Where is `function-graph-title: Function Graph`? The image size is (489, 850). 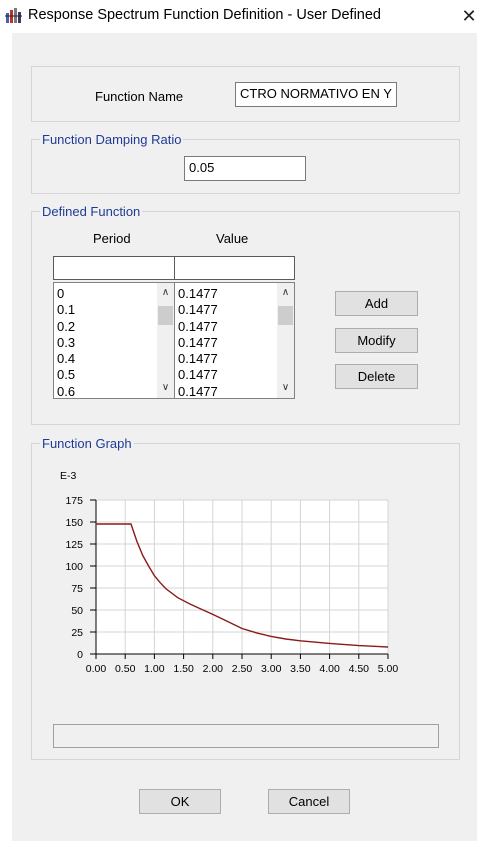
function-graph-title: Function Graph is located at coordinates (87, 443).